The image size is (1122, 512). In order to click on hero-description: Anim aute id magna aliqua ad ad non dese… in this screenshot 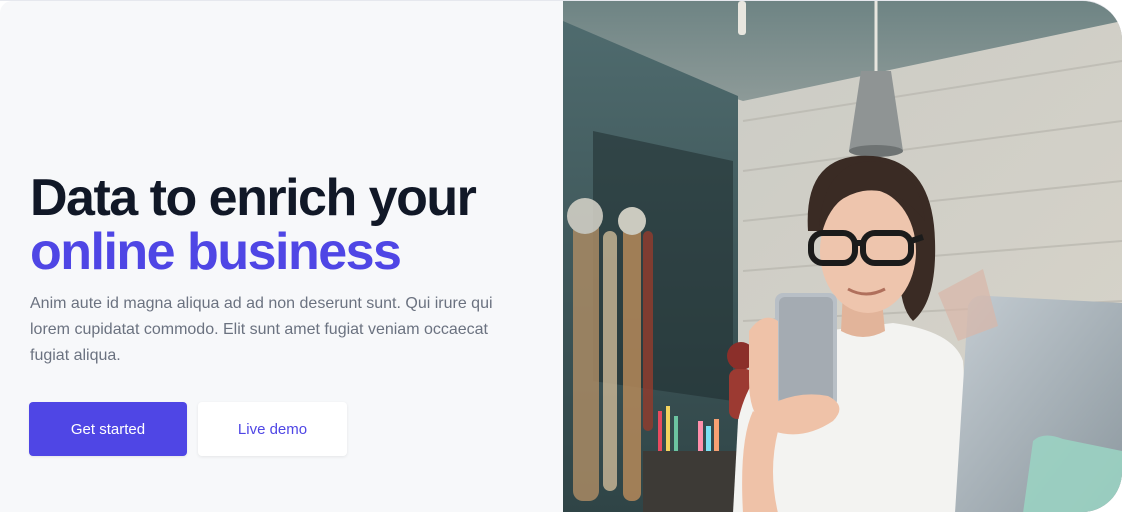, I will do `click(261, 329)`.